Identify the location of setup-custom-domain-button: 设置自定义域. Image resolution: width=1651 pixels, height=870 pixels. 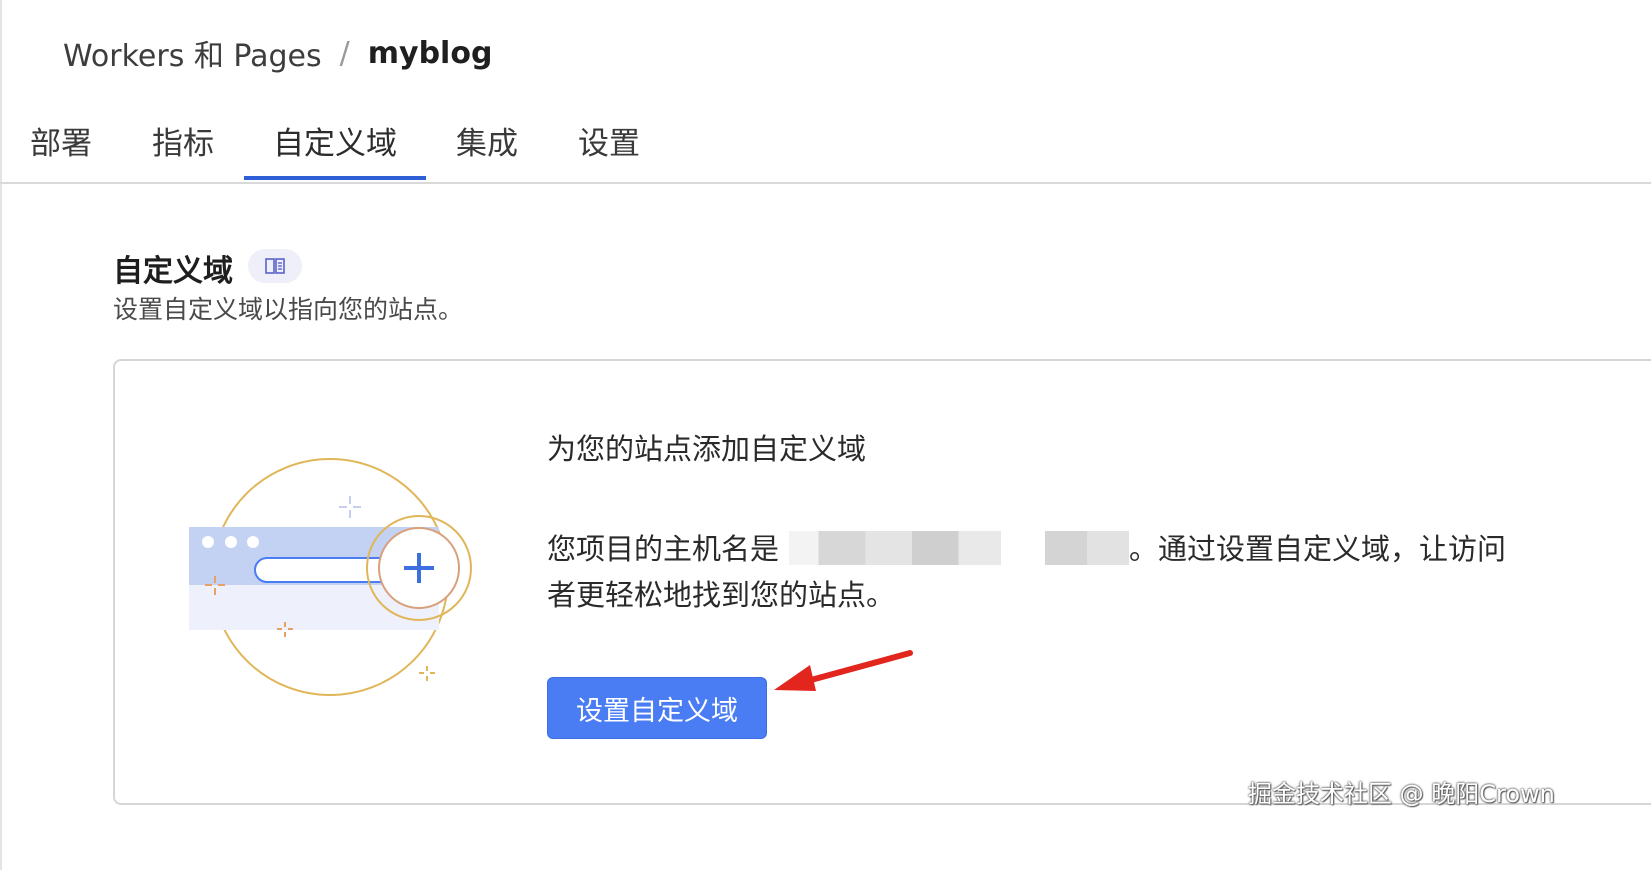
(657, 708).